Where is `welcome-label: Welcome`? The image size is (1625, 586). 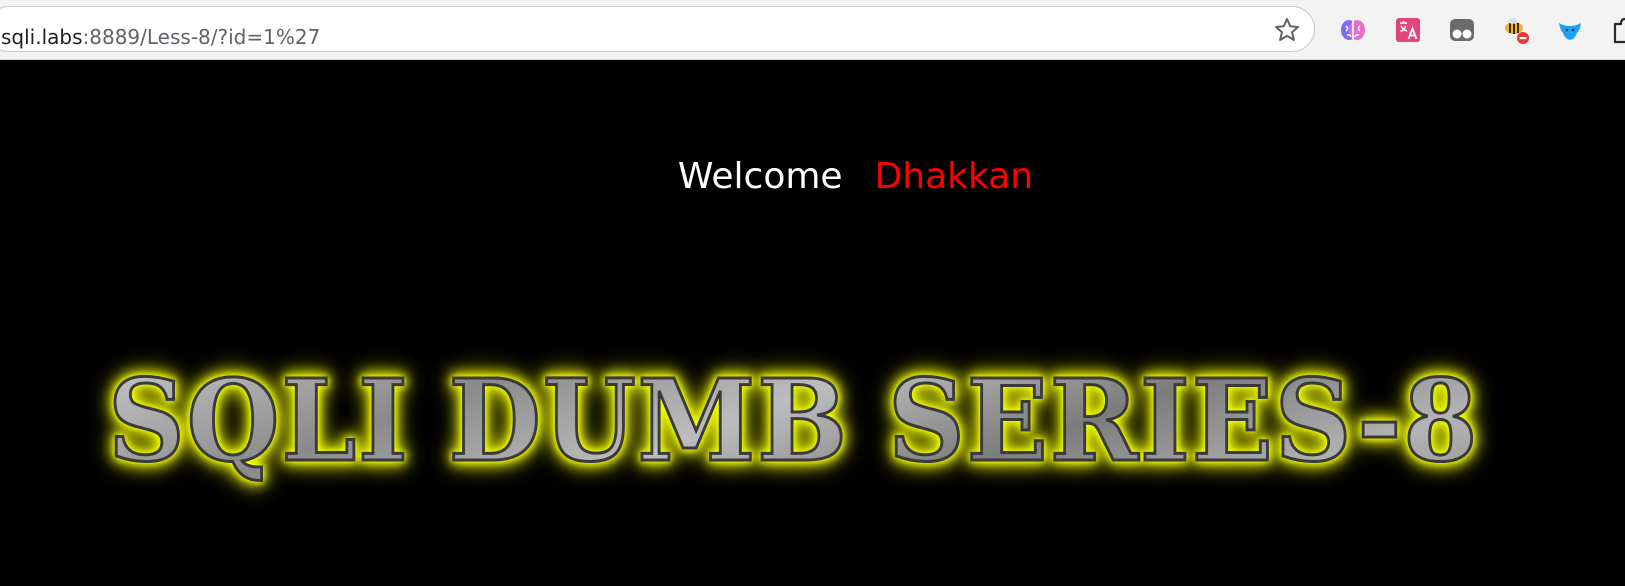
welcome-label: Welcome is located at coordinates (760, 176).